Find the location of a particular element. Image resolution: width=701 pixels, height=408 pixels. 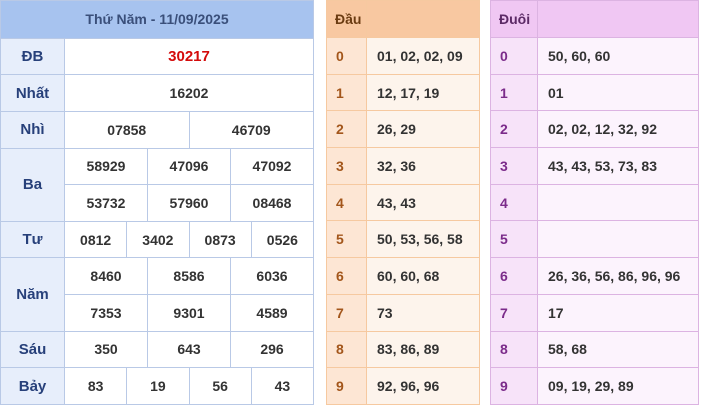

duoi-row: 8 58, 68 is located at coordinates (594, 349).